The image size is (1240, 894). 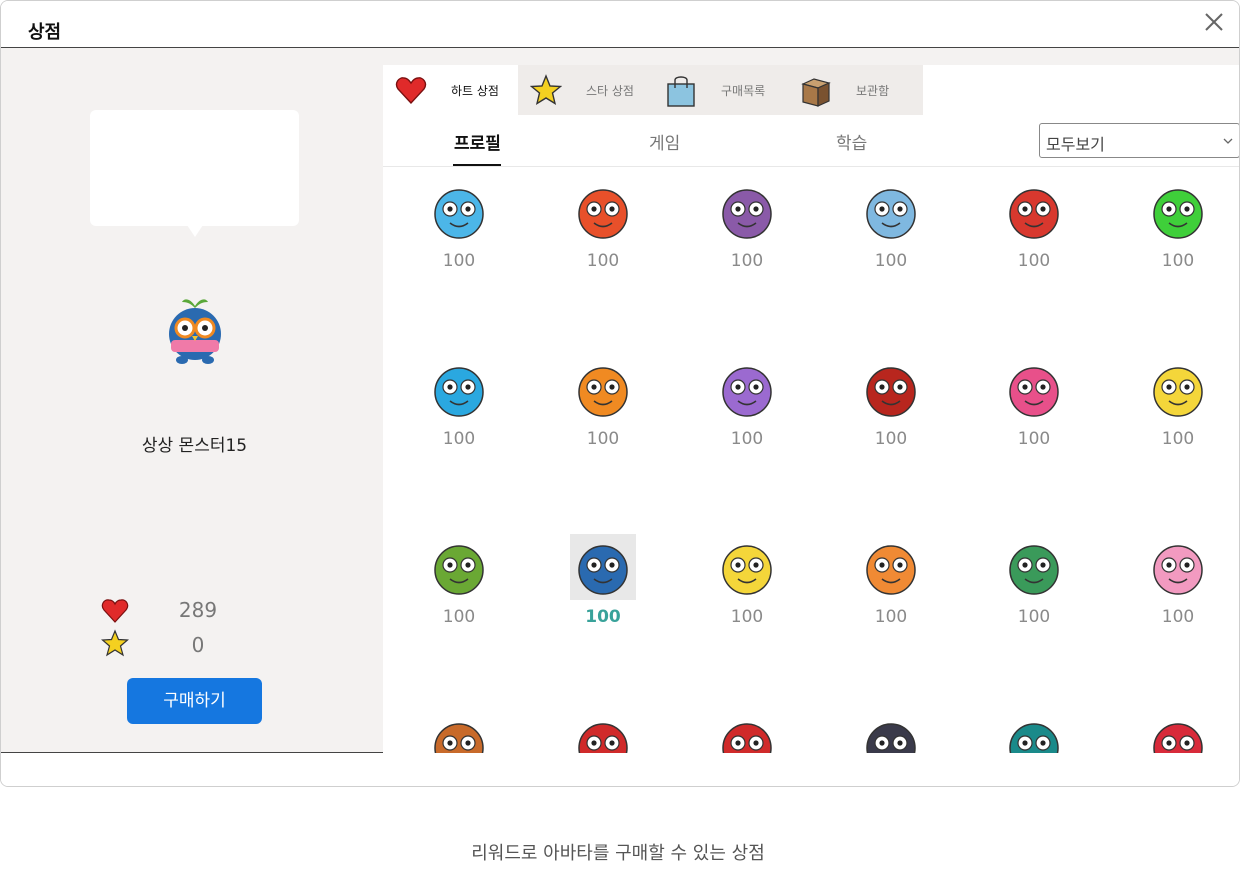 What do you see at coordinates (851, 141) in the screenshot?
I see `subtab-study: 학습` at bounding box center [851, 141].